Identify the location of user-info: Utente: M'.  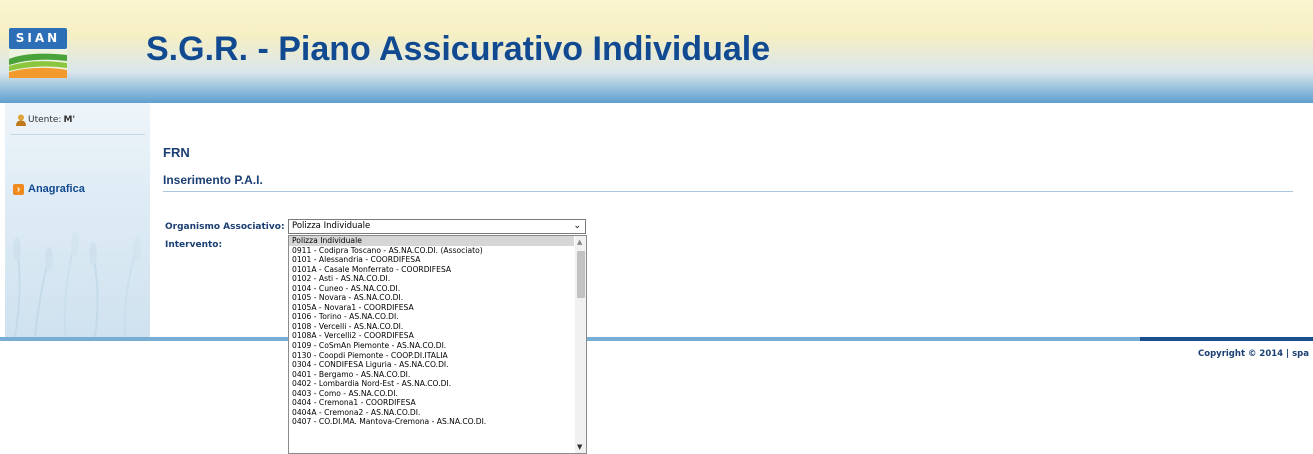
(45, 120).